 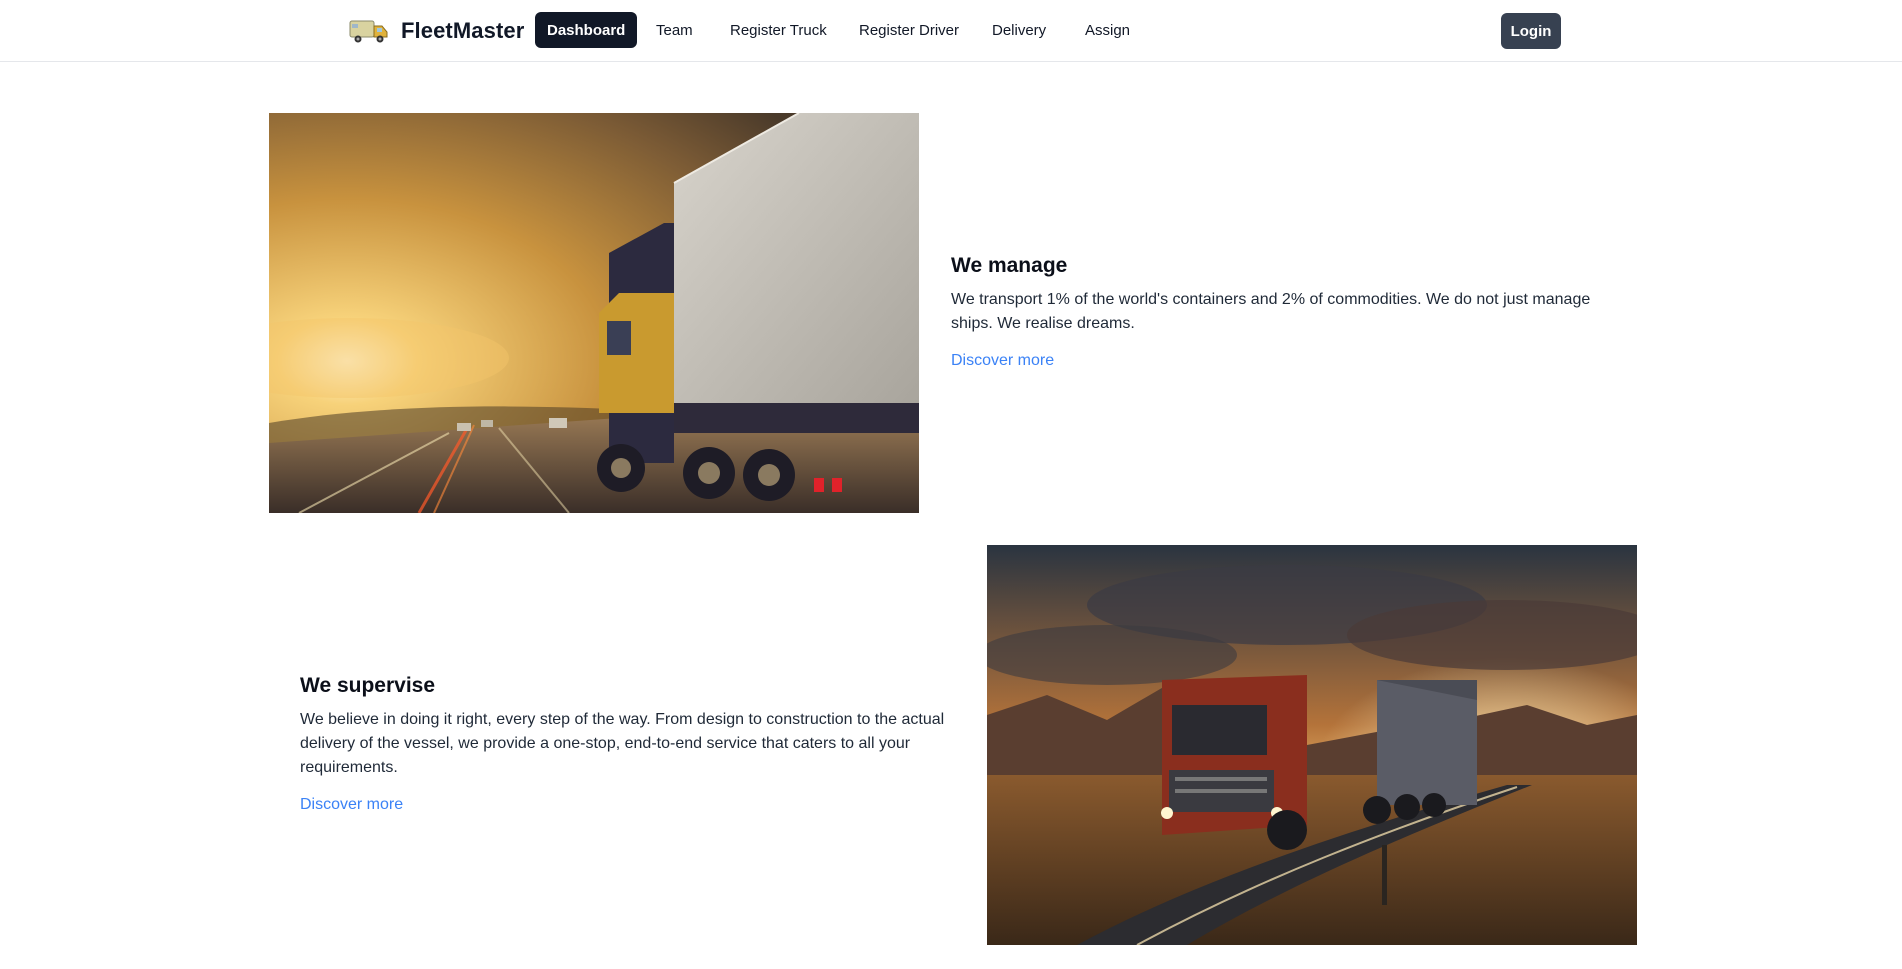 I want to click on feature-title: We supervise, so click(x=368, y=685).